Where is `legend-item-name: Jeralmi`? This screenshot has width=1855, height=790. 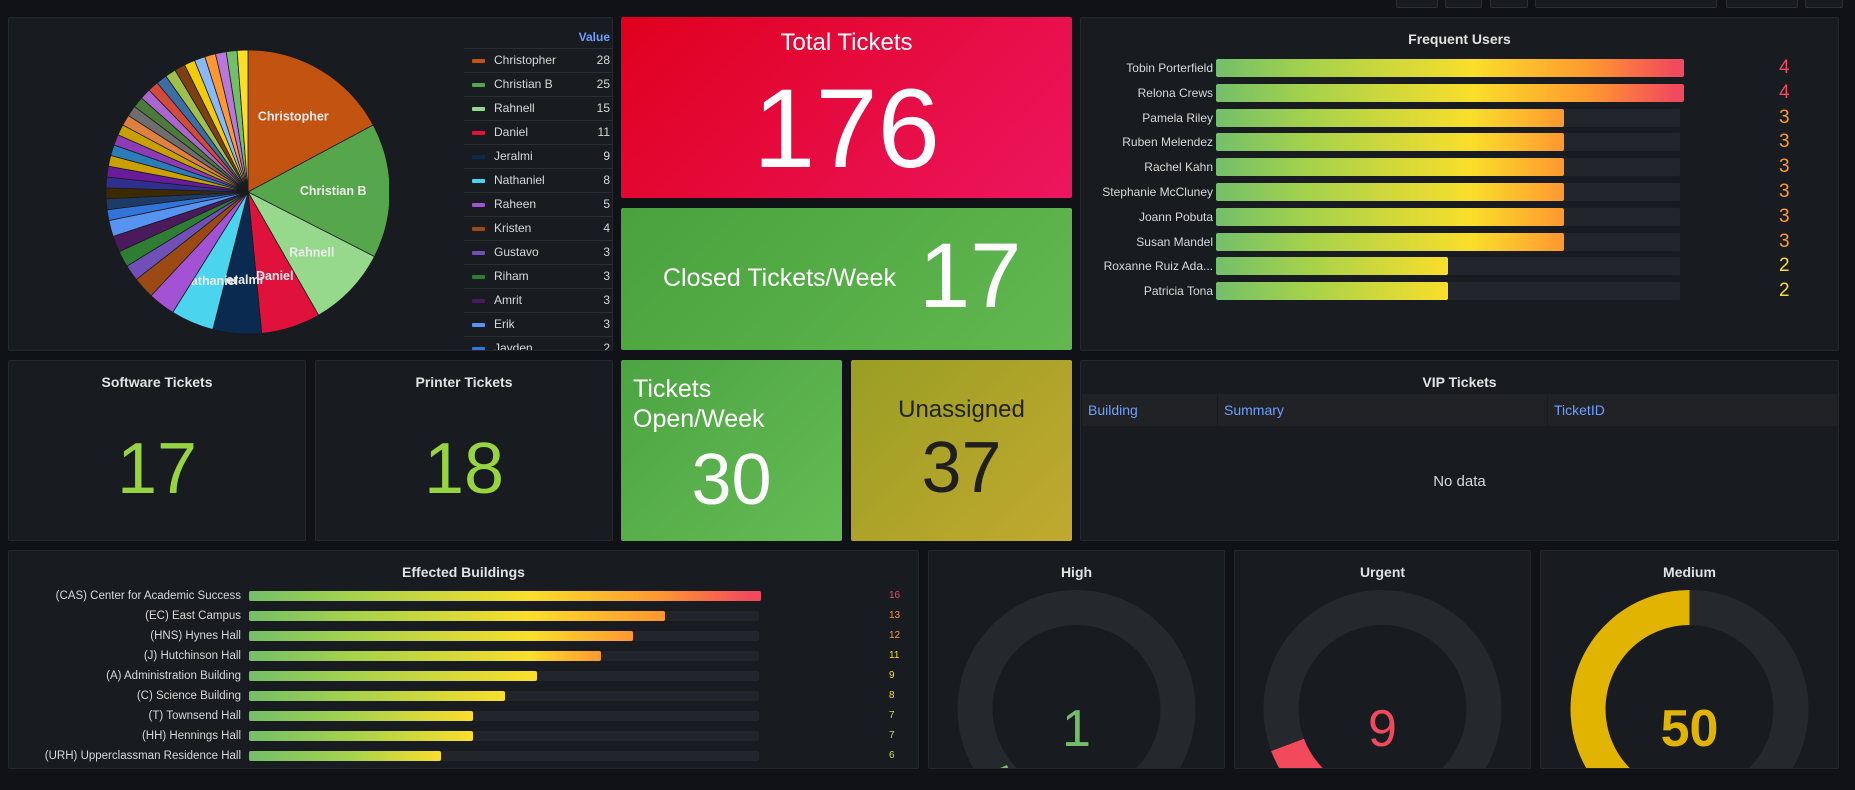
legend-item-name: Jeralmi is located at coordinates (513, 156).